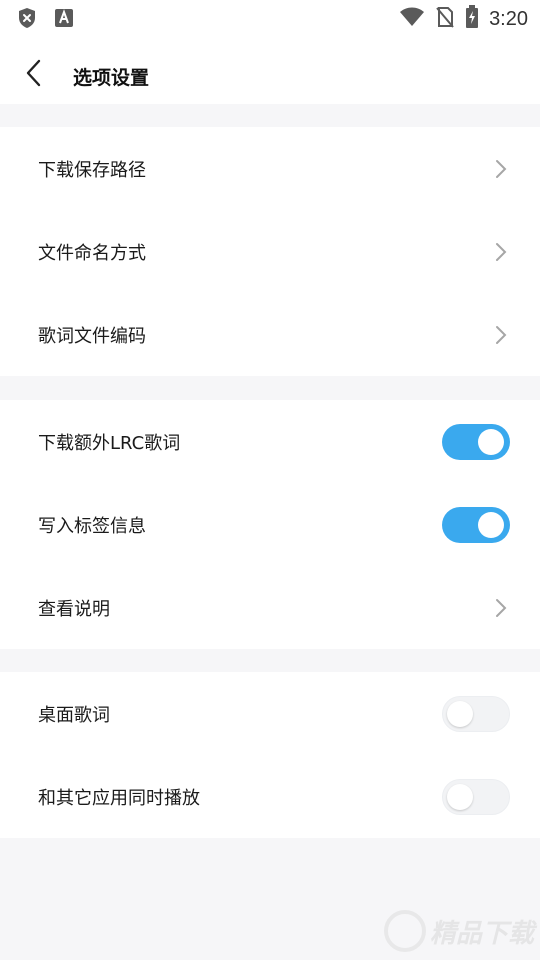  What do you see at coordinates (476, 441) in the screenshot?
I see `extra-lrc-toggle` at bounding box center [476, 441].